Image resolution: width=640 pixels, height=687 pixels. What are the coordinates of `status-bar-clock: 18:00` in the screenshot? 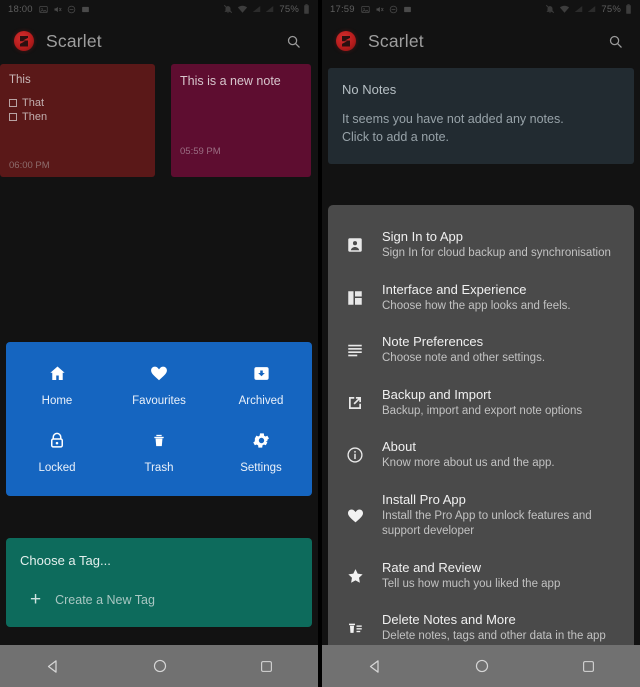 It's located at (20, 9).